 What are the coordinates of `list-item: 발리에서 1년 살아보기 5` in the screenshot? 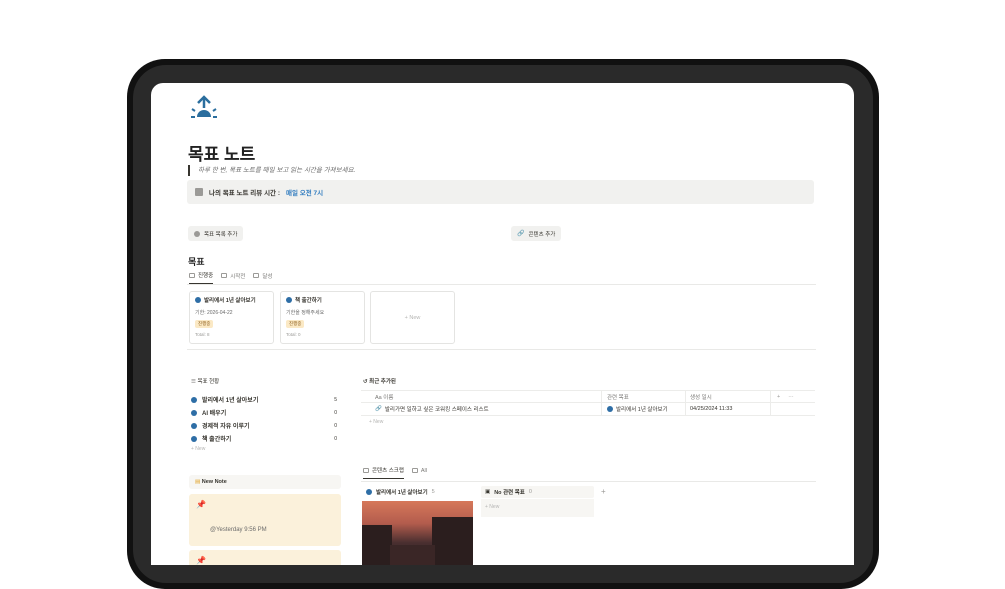 It's located at (264, 399).